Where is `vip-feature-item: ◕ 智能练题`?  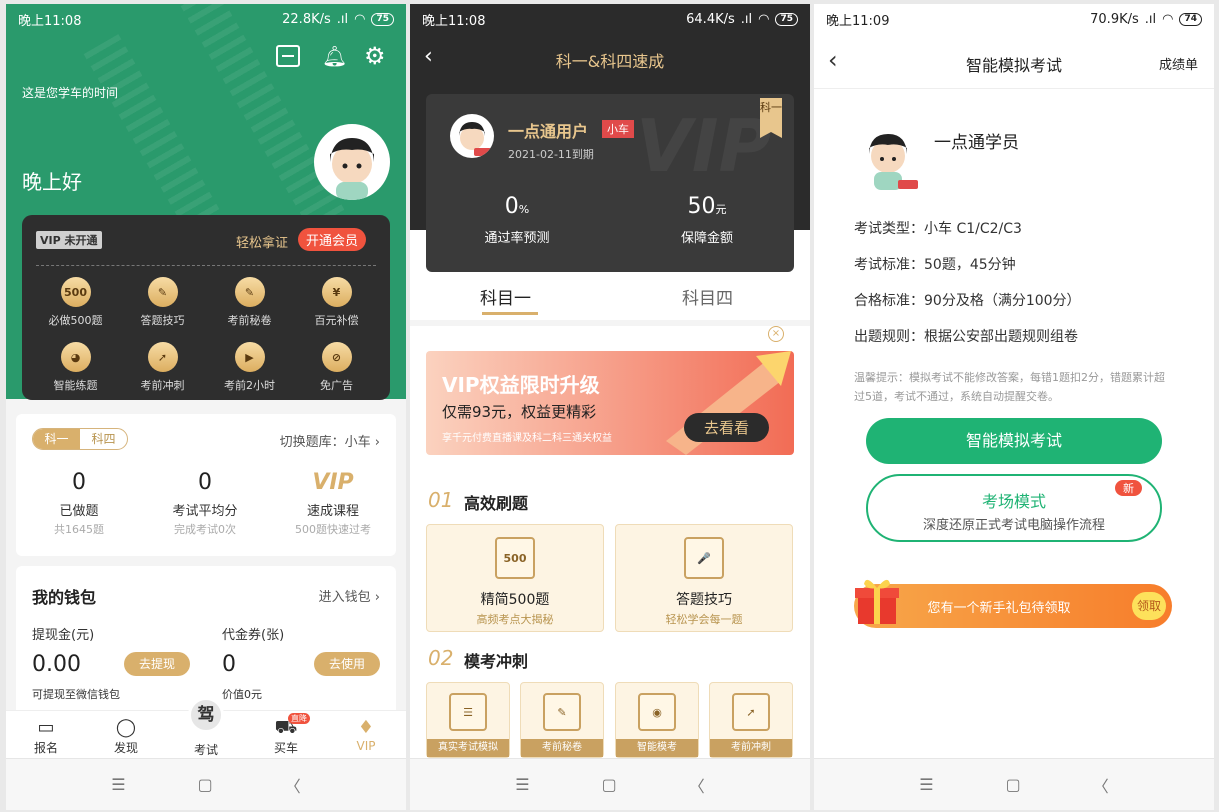 vip-feature-item: ◕ 智能练题 is located at coordinates (75, 367).